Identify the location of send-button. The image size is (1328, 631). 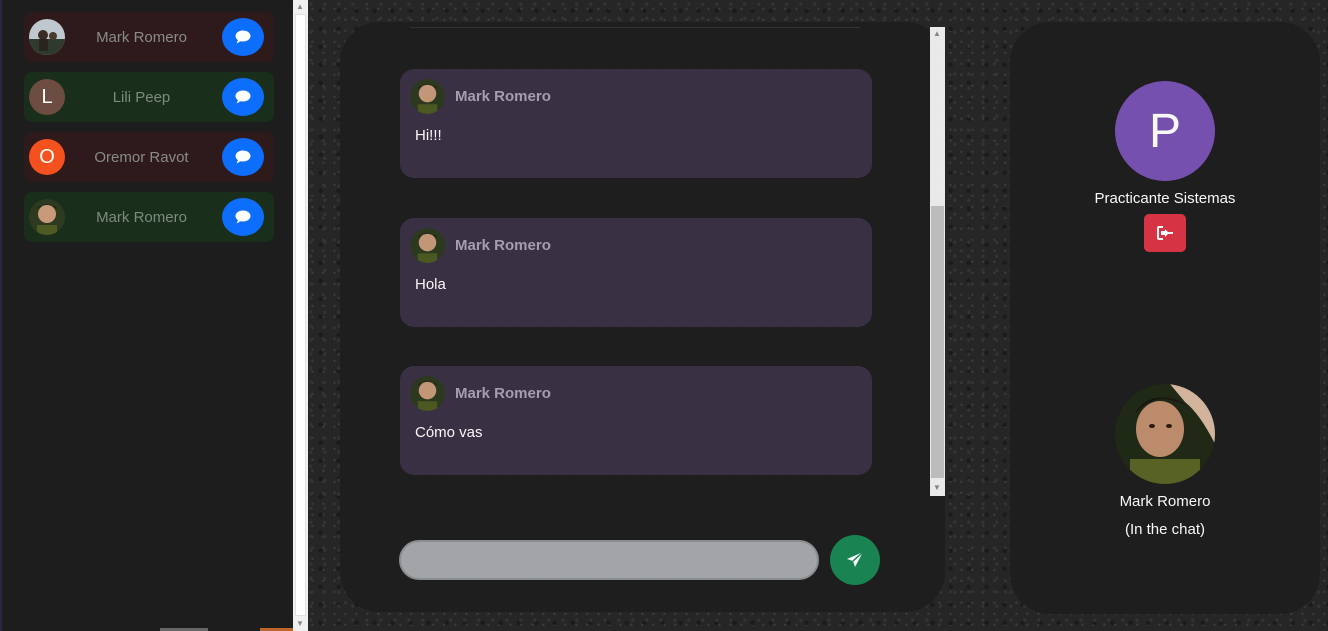
(855, 560).